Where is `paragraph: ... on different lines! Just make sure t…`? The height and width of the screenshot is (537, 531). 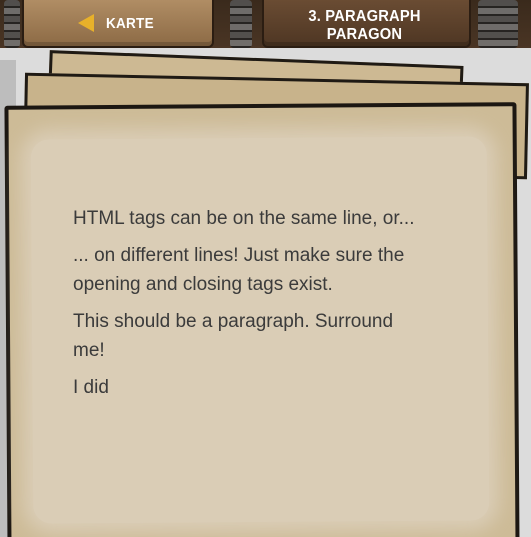
paragraph: ... on different lines! Just make sure t… is located at coordinates (239, 270).